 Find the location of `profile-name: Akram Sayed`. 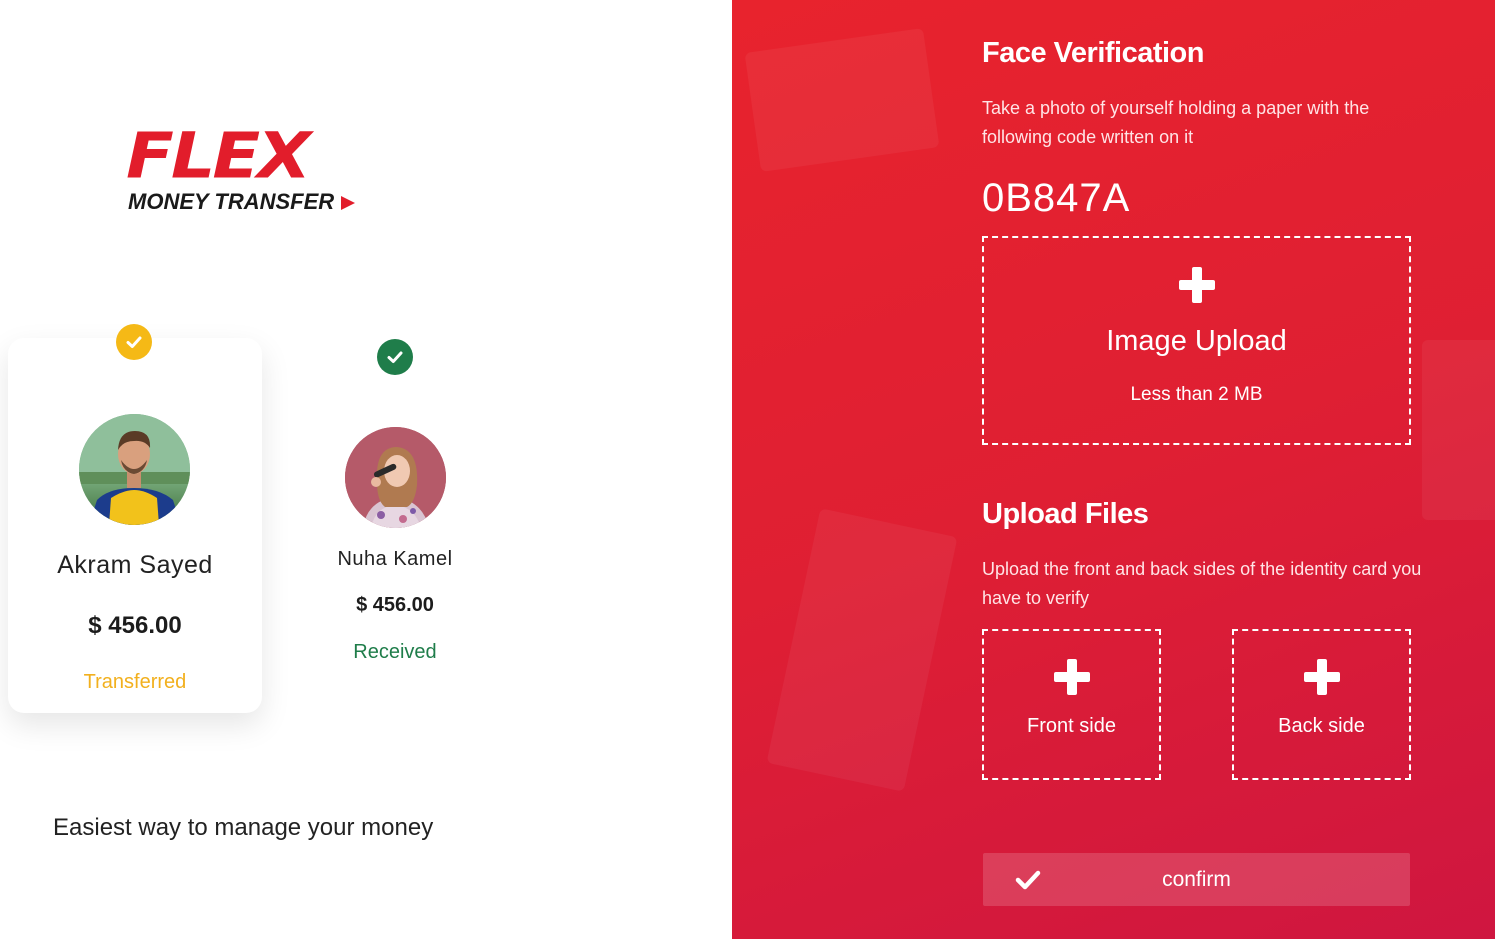

profile-name: Akram Sayed is located at coordinates (135, 565).